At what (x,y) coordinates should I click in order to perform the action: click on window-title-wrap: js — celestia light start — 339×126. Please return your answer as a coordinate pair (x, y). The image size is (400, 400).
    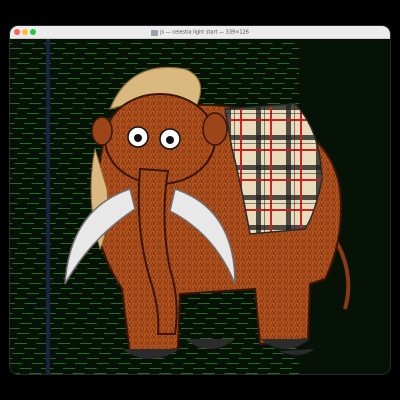
    Looking at the image, I should click on (200, 32).